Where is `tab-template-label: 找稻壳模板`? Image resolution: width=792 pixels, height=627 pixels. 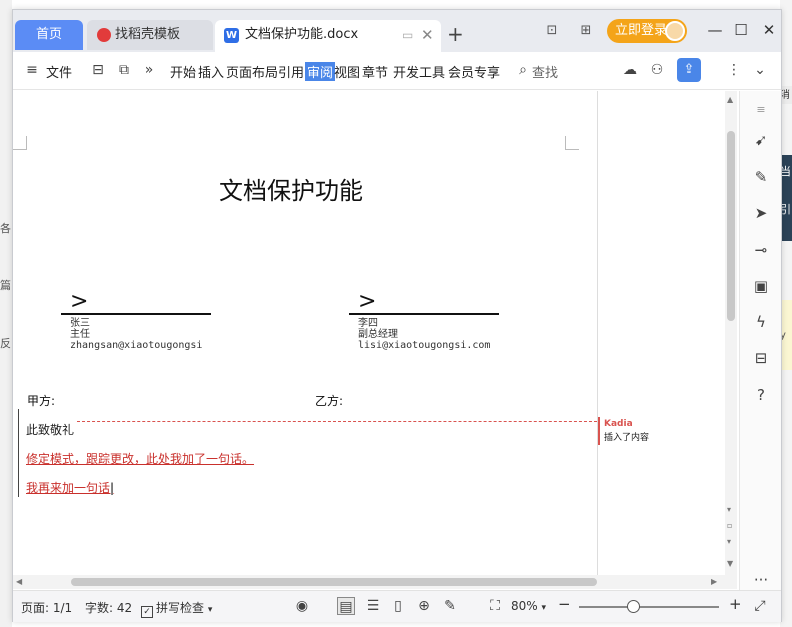
tab-template-label: 找稻壳模板 is located at coordinates (148, 34).